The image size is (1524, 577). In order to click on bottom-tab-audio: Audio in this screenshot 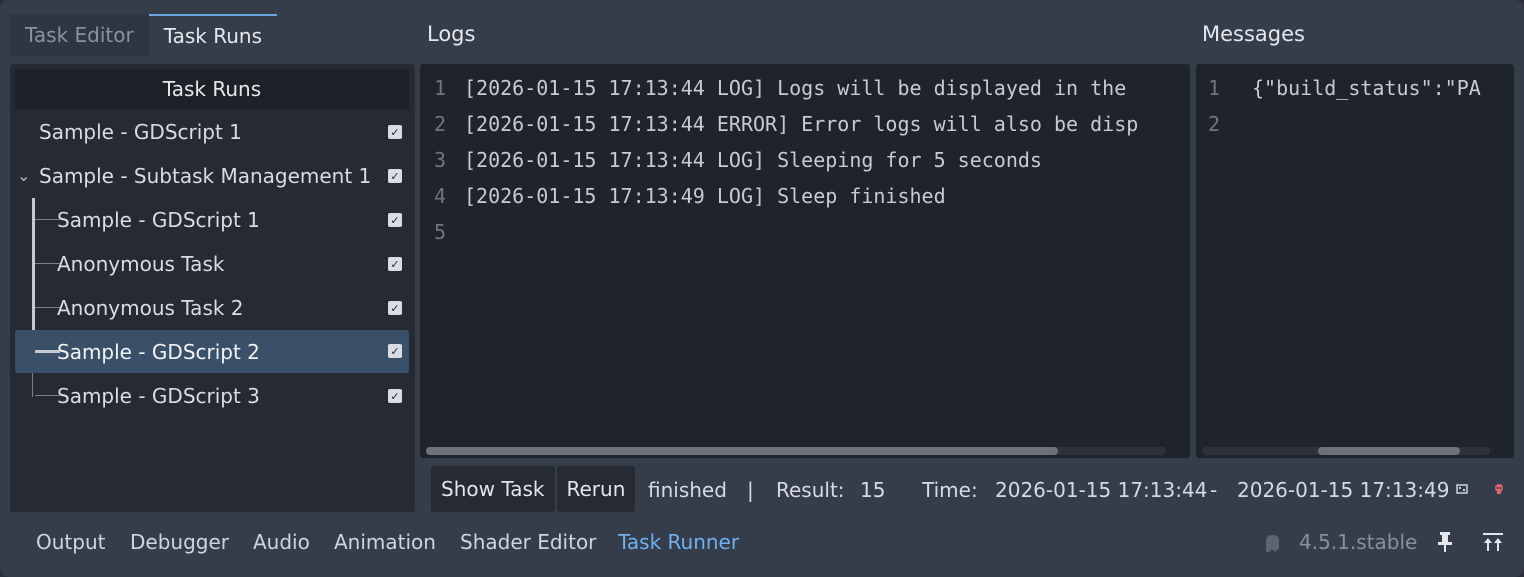, I will do `click(281, 542)`.